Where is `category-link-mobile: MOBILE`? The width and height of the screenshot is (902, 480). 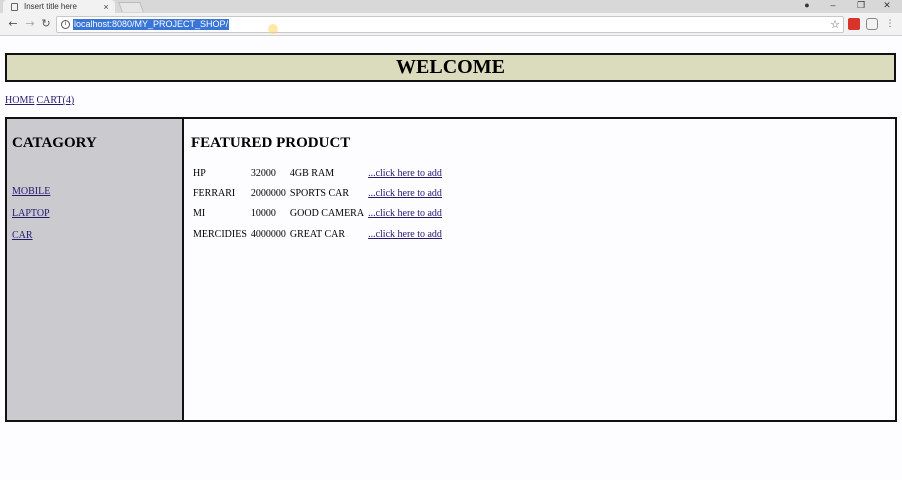
category-link-mobile: MOBILE is located at coordinates (31, 191).